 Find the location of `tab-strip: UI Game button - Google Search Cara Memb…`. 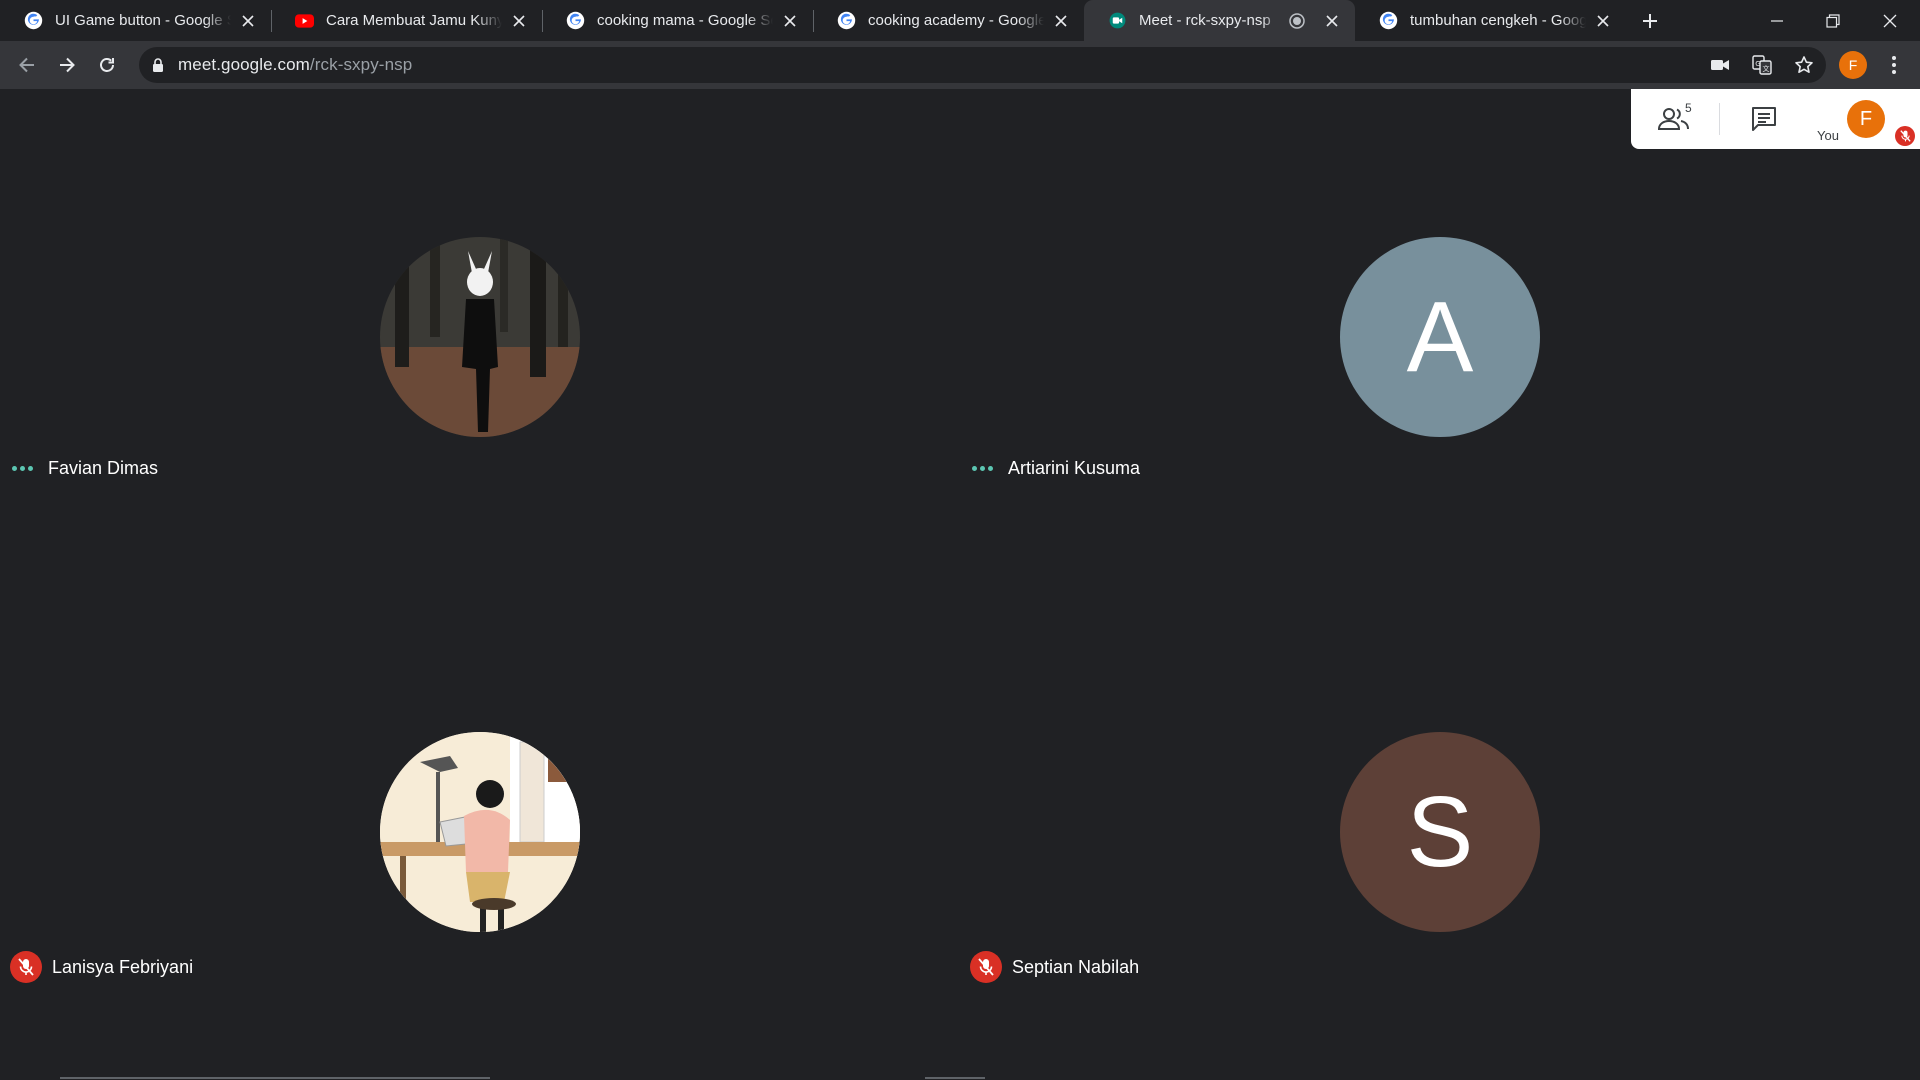

tab-strip: UI Game button - Google Search Cara Memb… is located at coordinates (960, 20).